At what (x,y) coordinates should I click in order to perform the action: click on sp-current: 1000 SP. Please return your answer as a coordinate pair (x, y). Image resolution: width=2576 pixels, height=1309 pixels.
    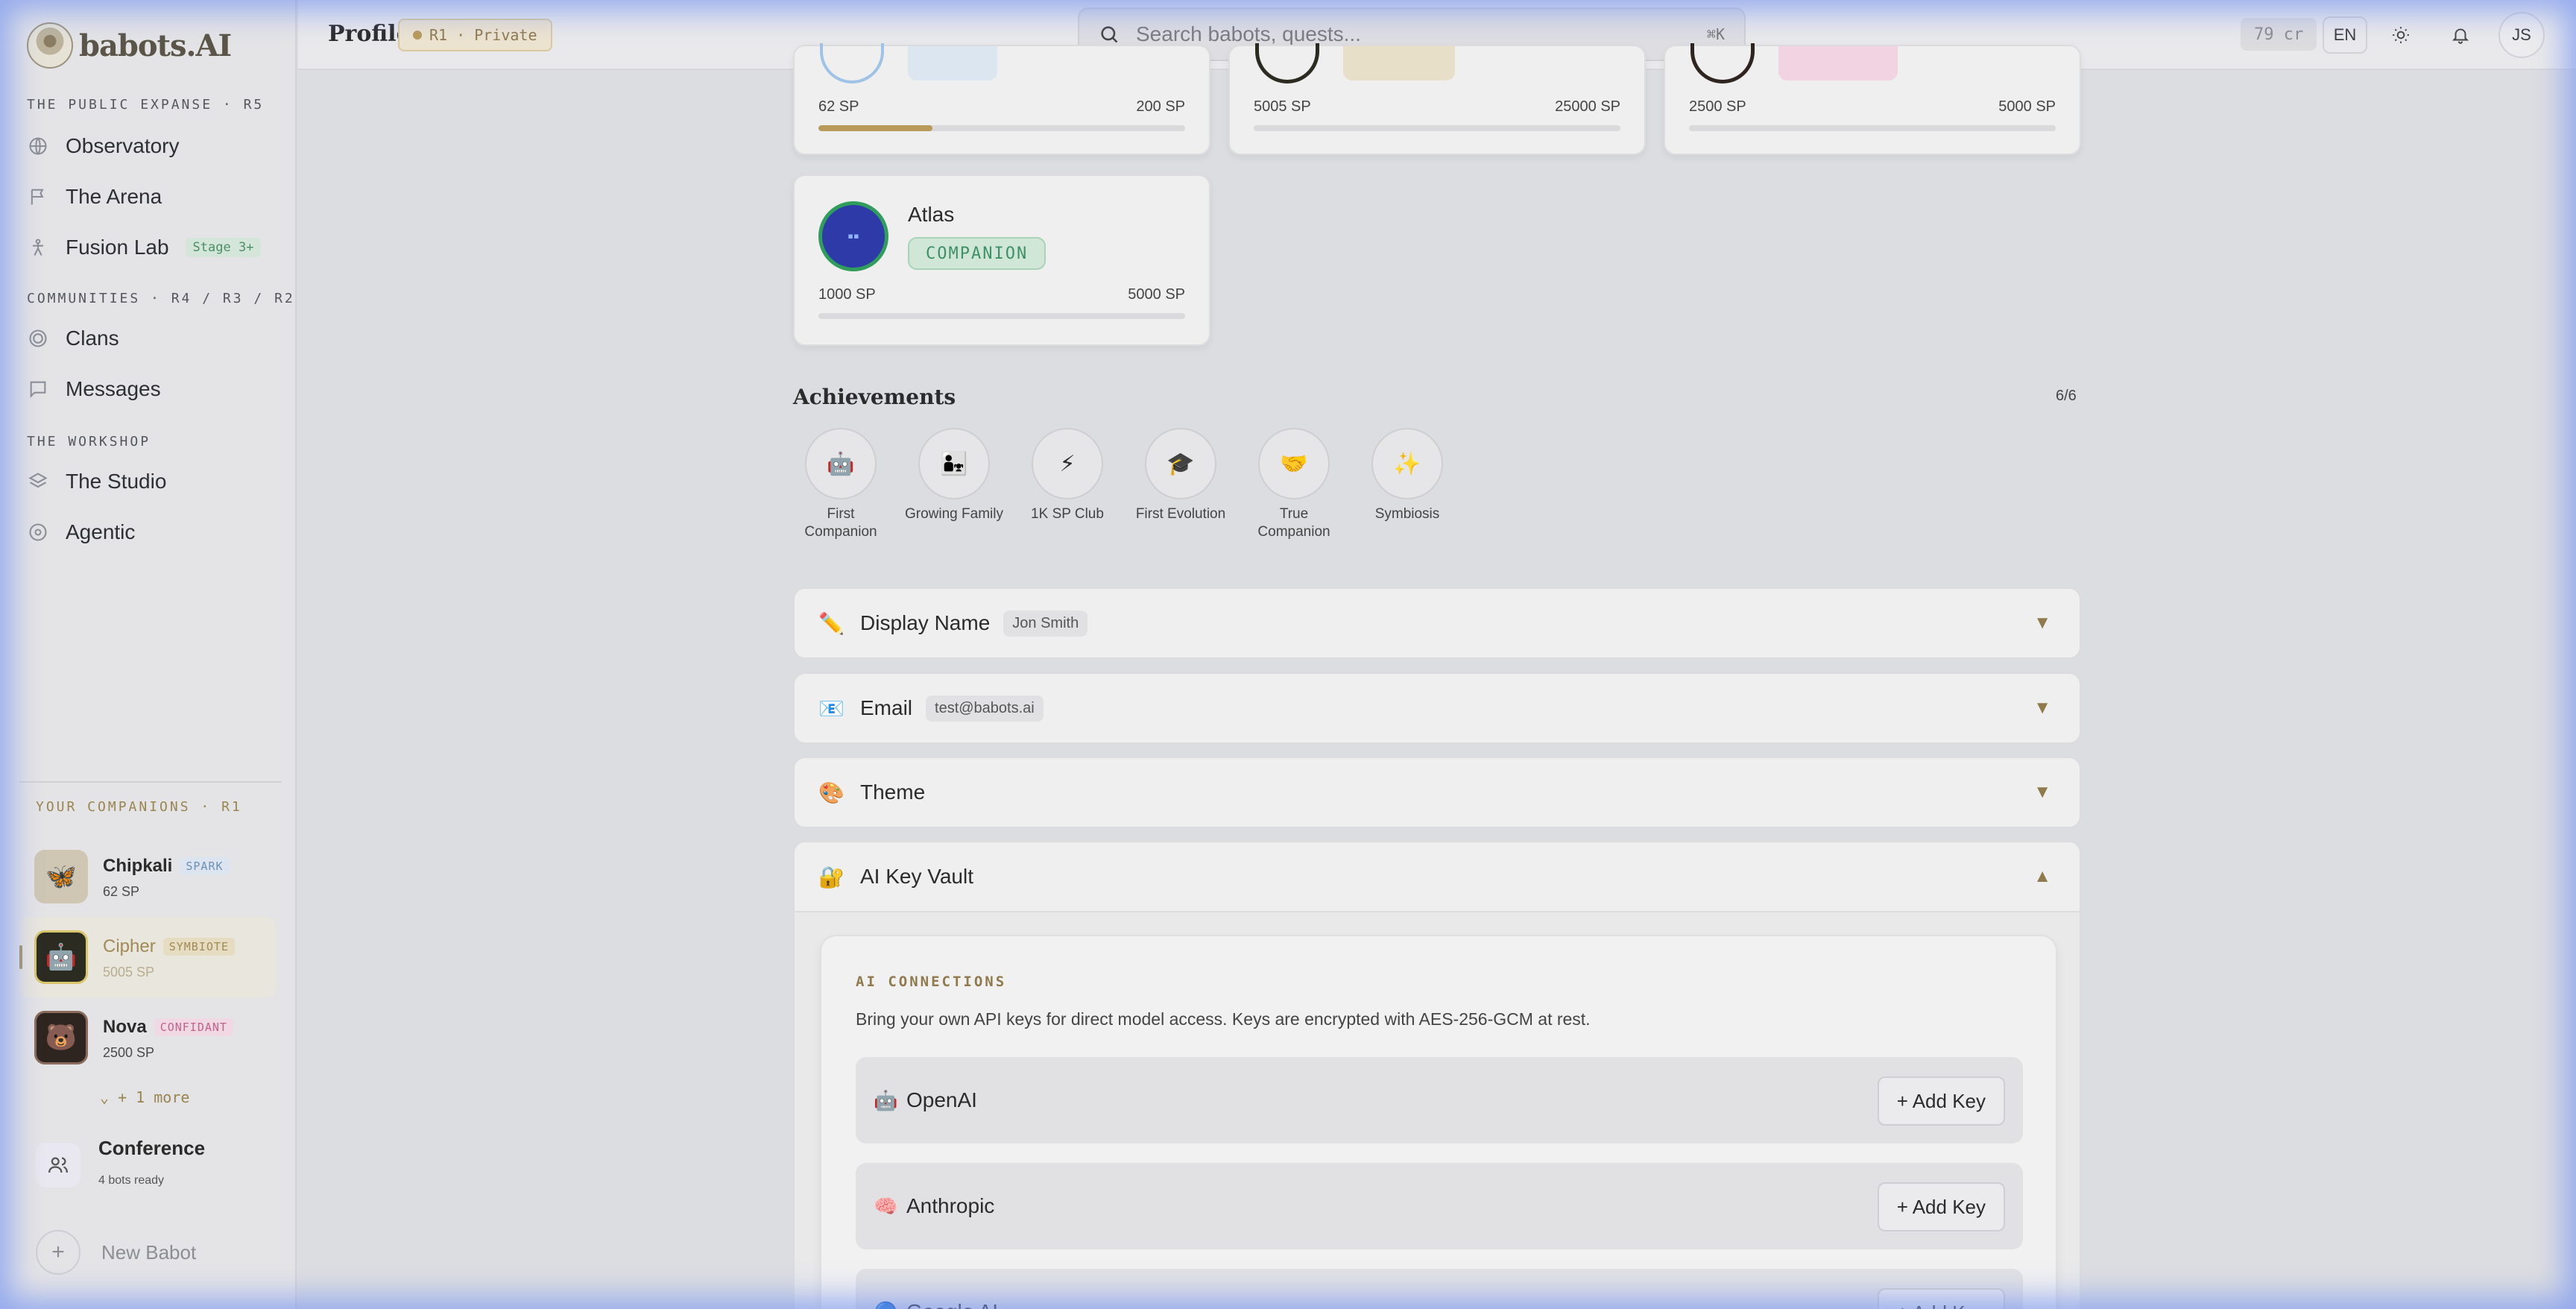
    Looking at the image, I should click on (847, 294).